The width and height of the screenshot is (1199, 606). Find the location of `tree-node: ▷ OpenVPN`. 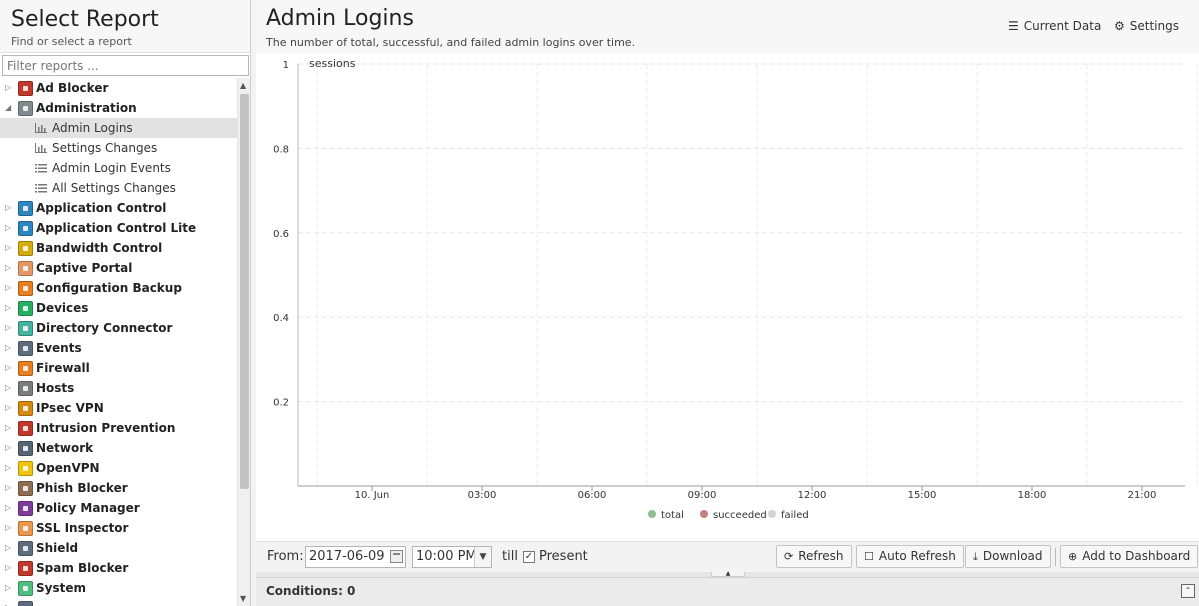

tree-node: ▷ OpenVPN is located at coordinates (118, 468).